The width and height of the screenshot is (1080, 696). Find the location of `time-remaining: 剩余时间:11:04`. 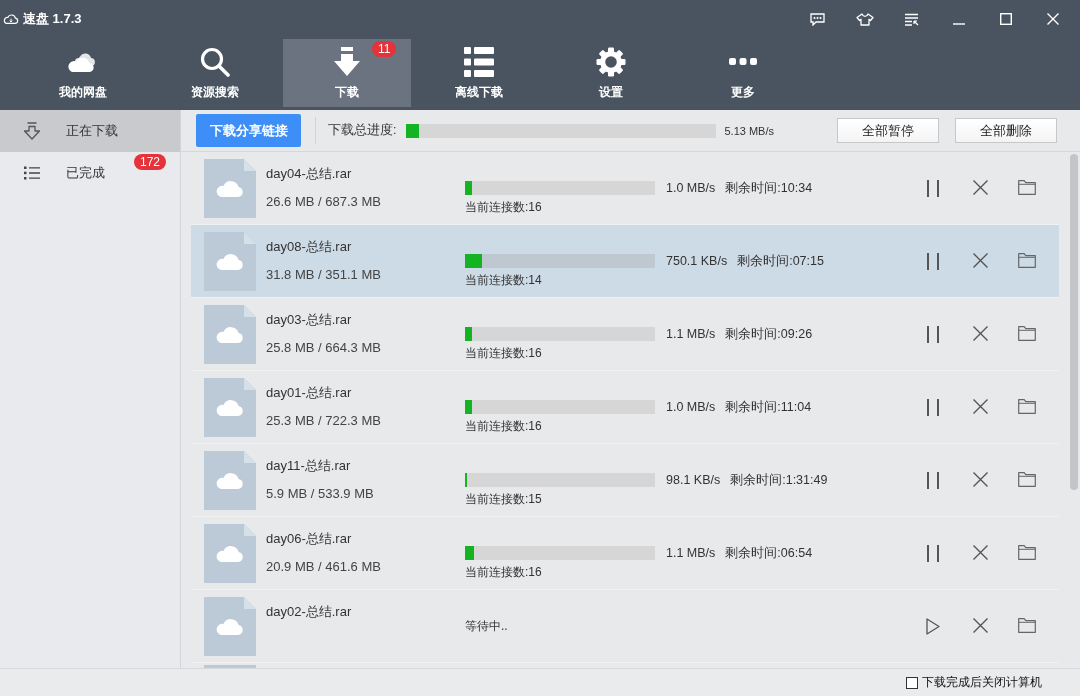

time-remaining: 剩余时间:11:04 is located at coordinates (768, 407).